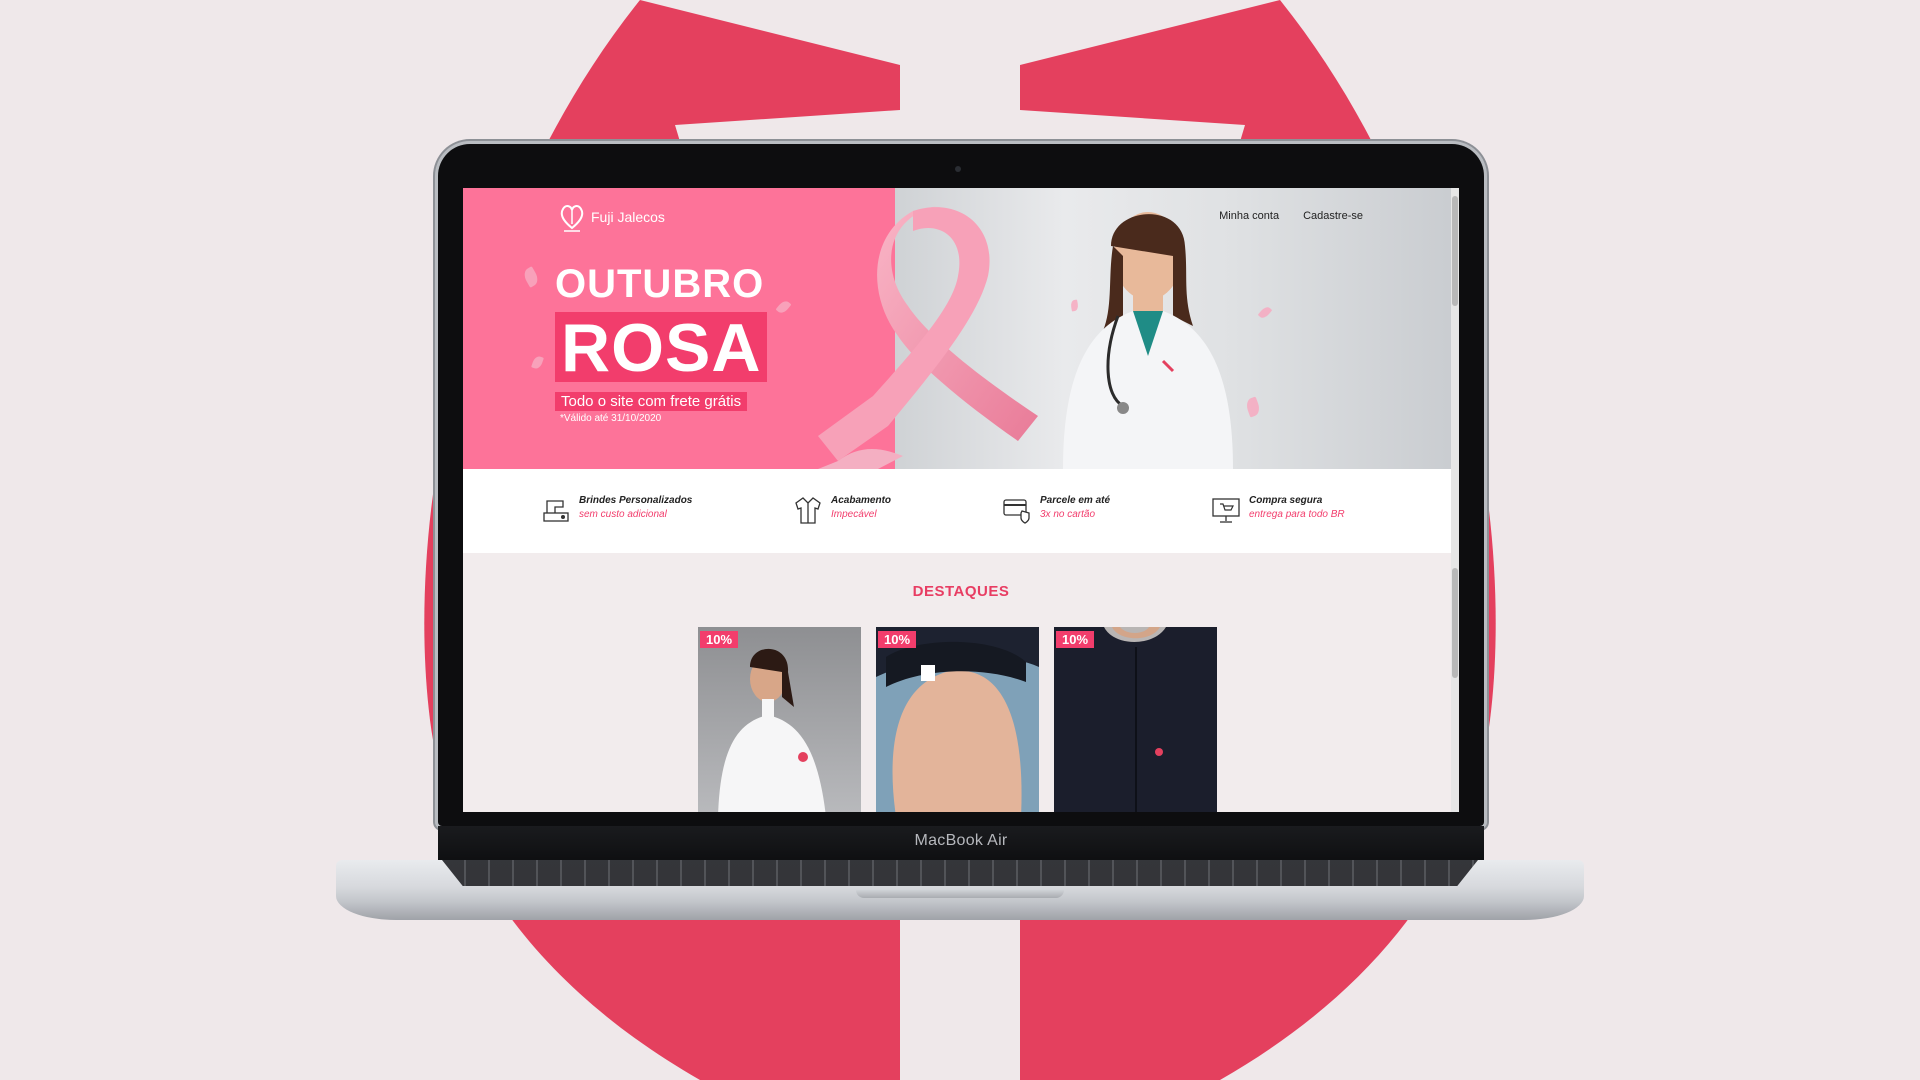 This screenshot has width=1920, height=1080. I want to click on benefit-subtitle: 3x no cartão, so click(1068, 514).